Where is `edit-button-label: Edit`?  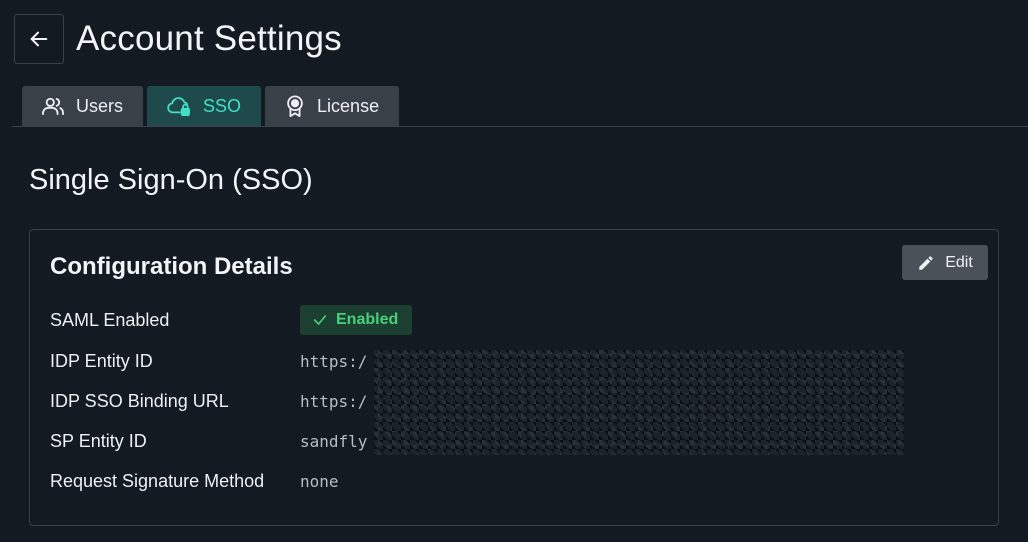 edit-button-label: Edit is located at coordinates (959, 262).